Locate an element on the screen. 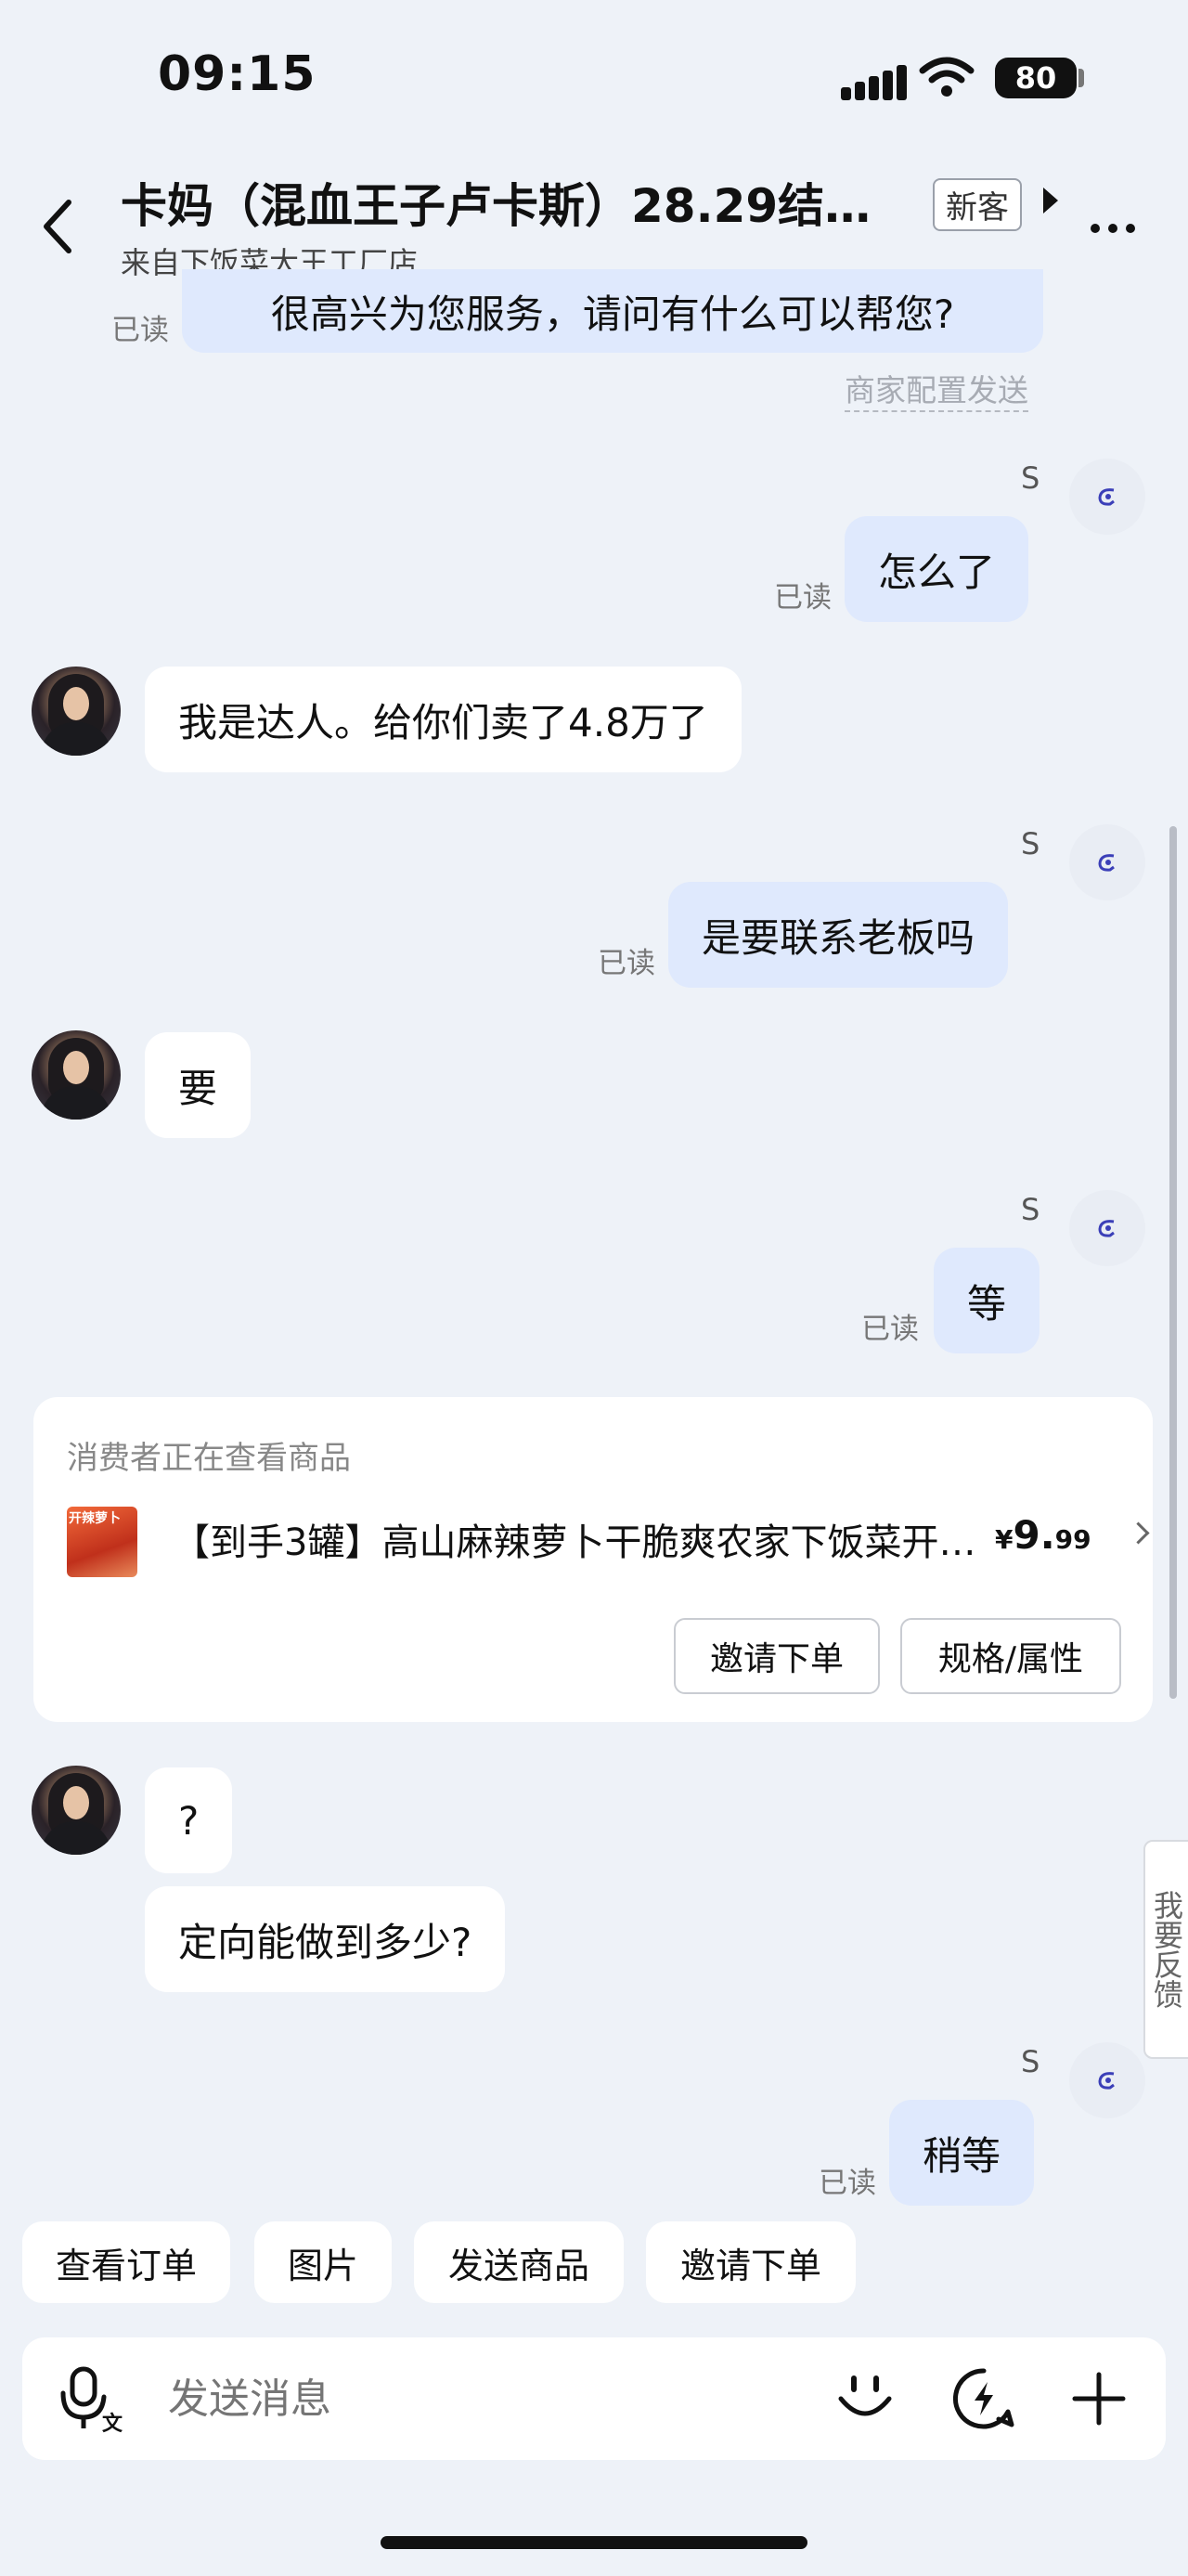  chat-title: 卡妈（混血王子卢卡斯）28.29结束卡妈 is located at coordinates (515, 202).